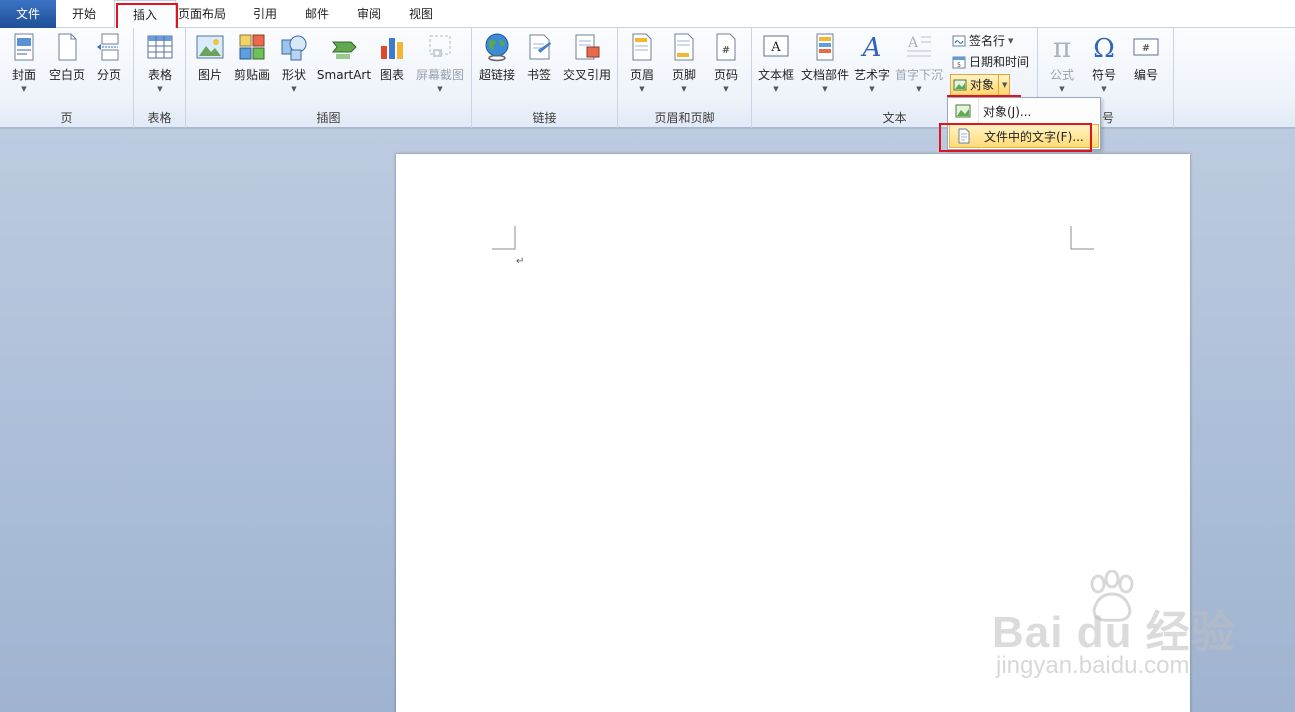  Describe the element at coordinates (642, 47) in the screenshot. I see `header-icon` at that location.